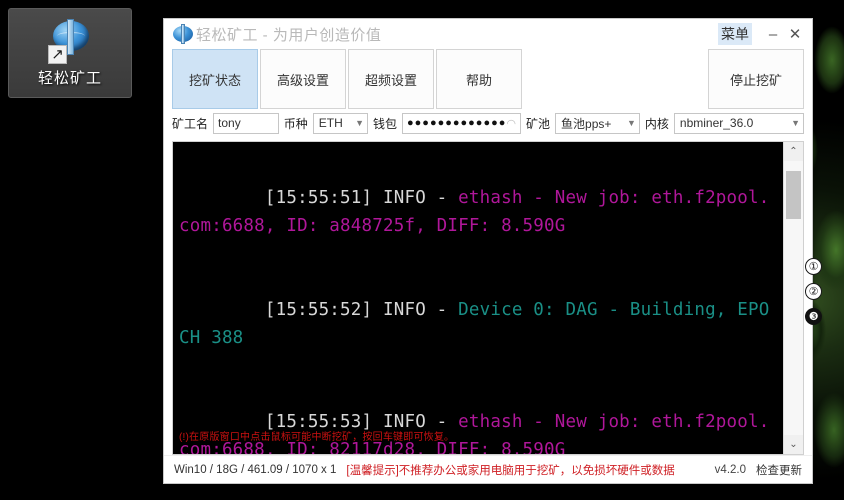  What do you see at coordinates (479, 79) in the screenshot?
I see `tab-help: 帮助` at bounding box center [479, 79].